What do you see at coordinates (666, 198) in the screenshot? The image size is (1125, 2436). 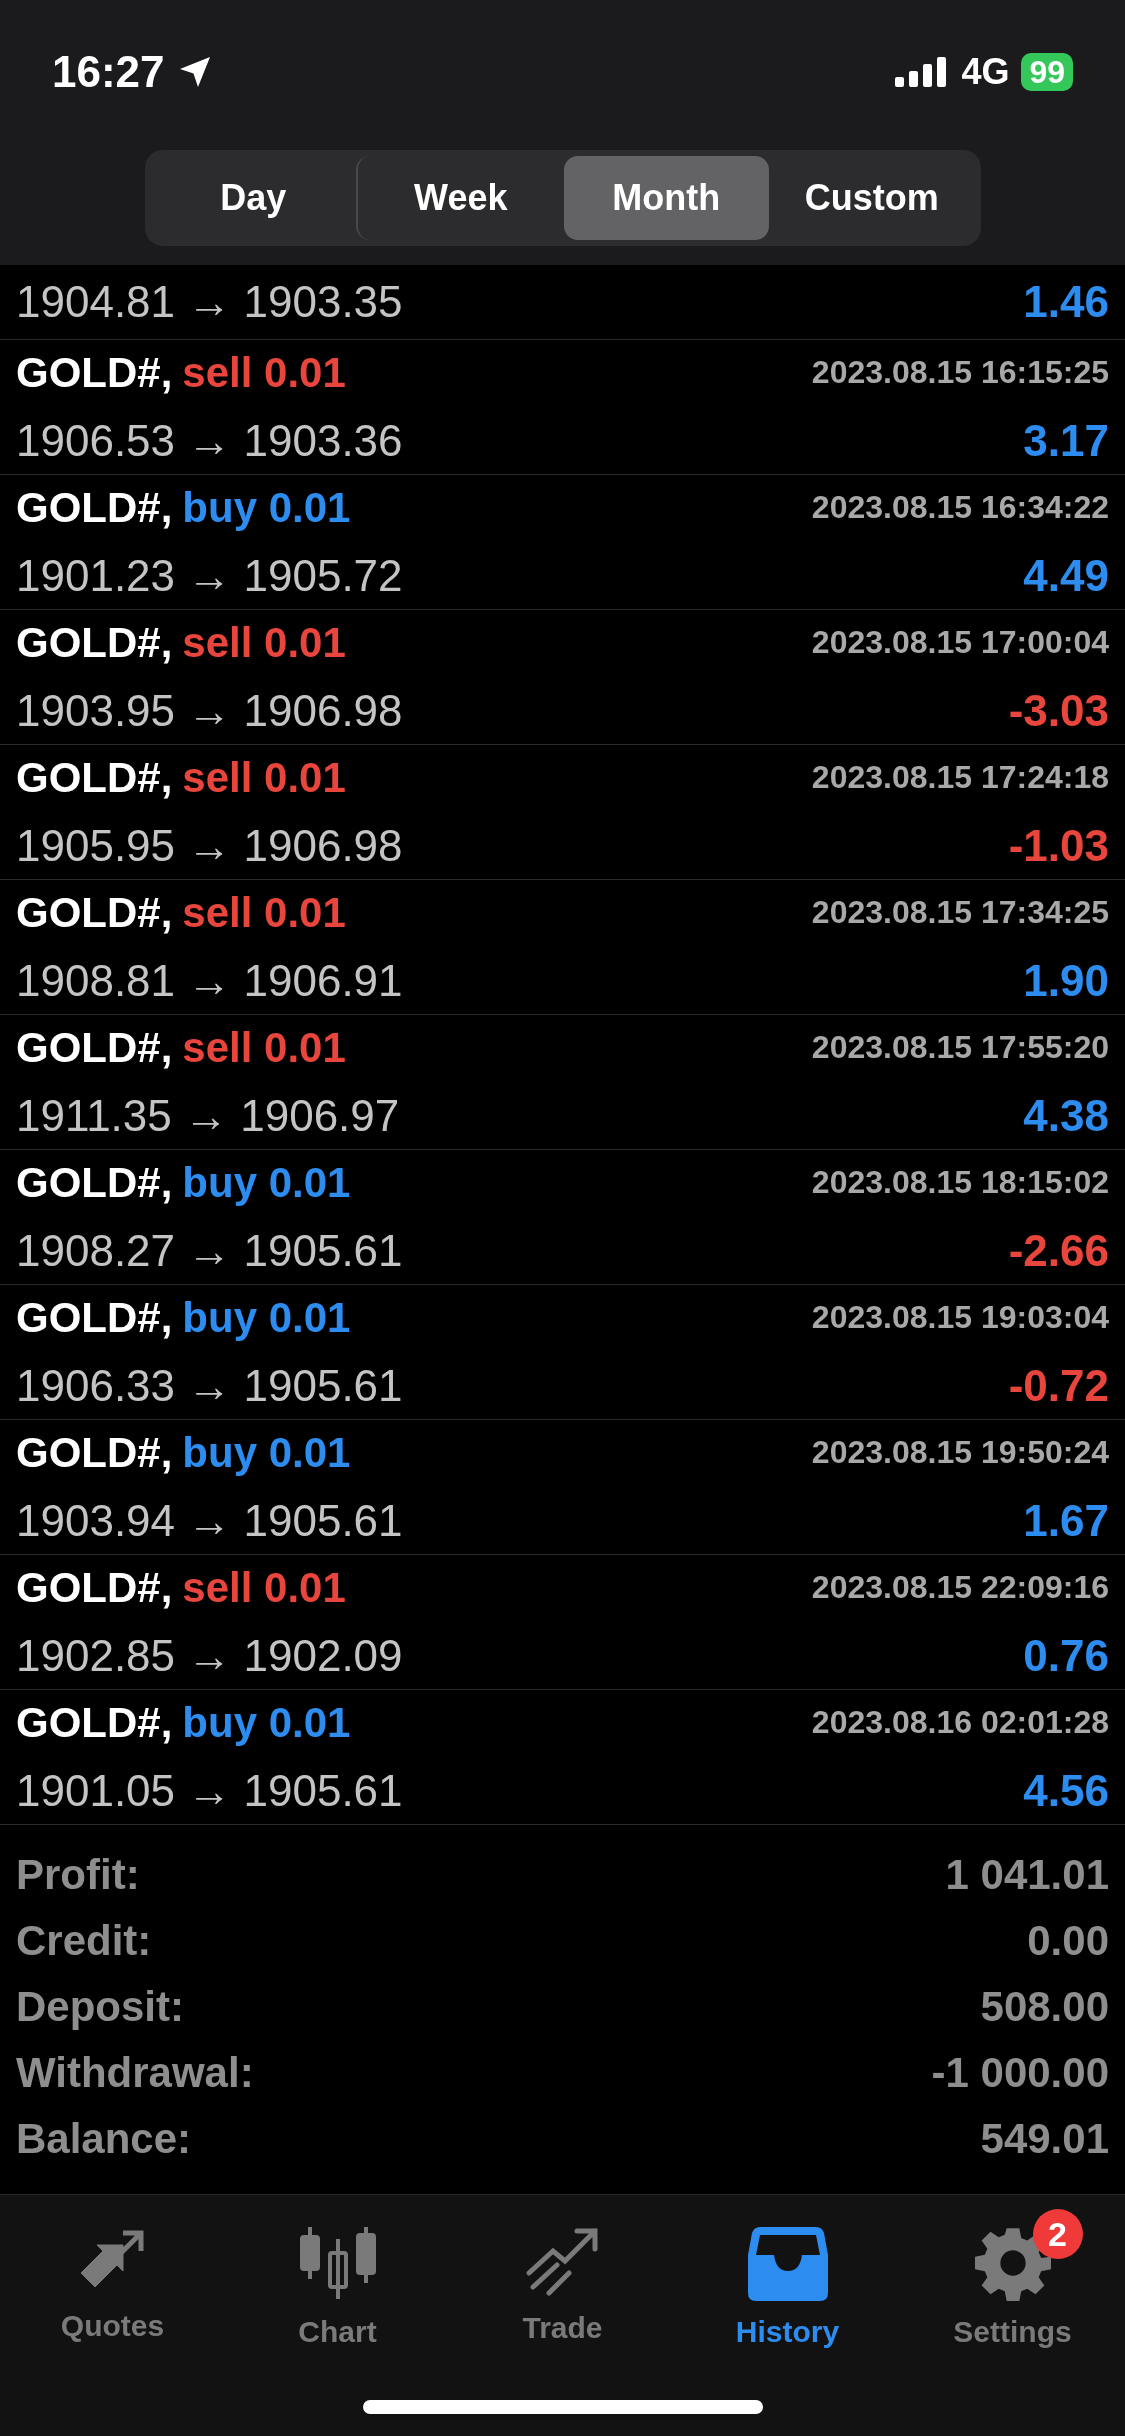 I see `period-tab: Month` at bounding box center [666, 198].